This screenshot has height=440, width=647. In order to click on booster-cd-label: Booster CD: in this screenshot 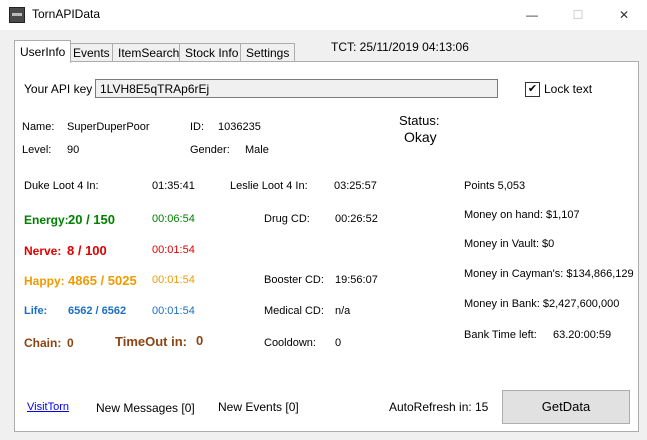, I will do `click(294, 280)`.